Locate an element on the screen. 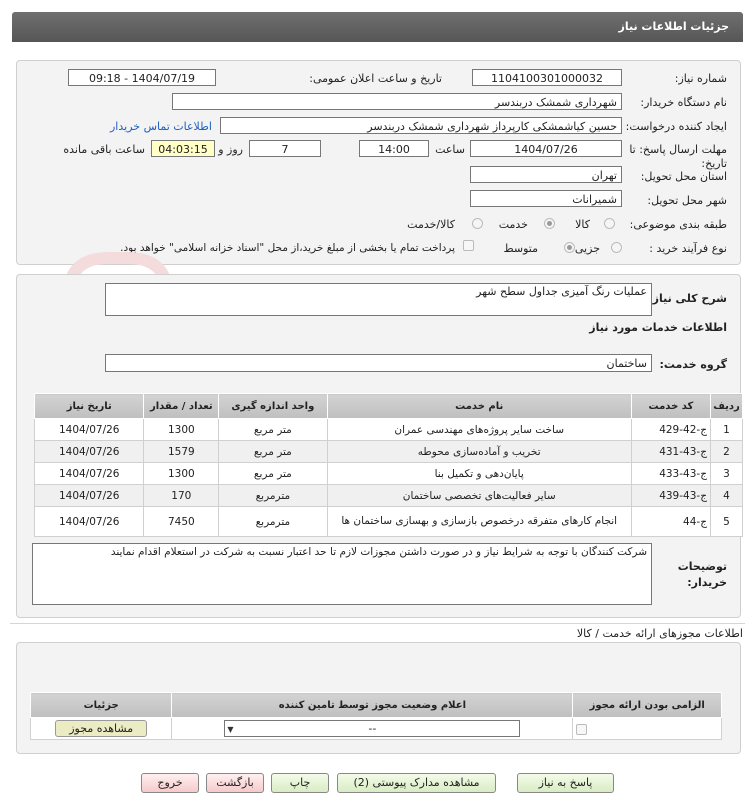 This screenshot has width=755, height=809. category-radio-both is located at coordinates (477, 223).